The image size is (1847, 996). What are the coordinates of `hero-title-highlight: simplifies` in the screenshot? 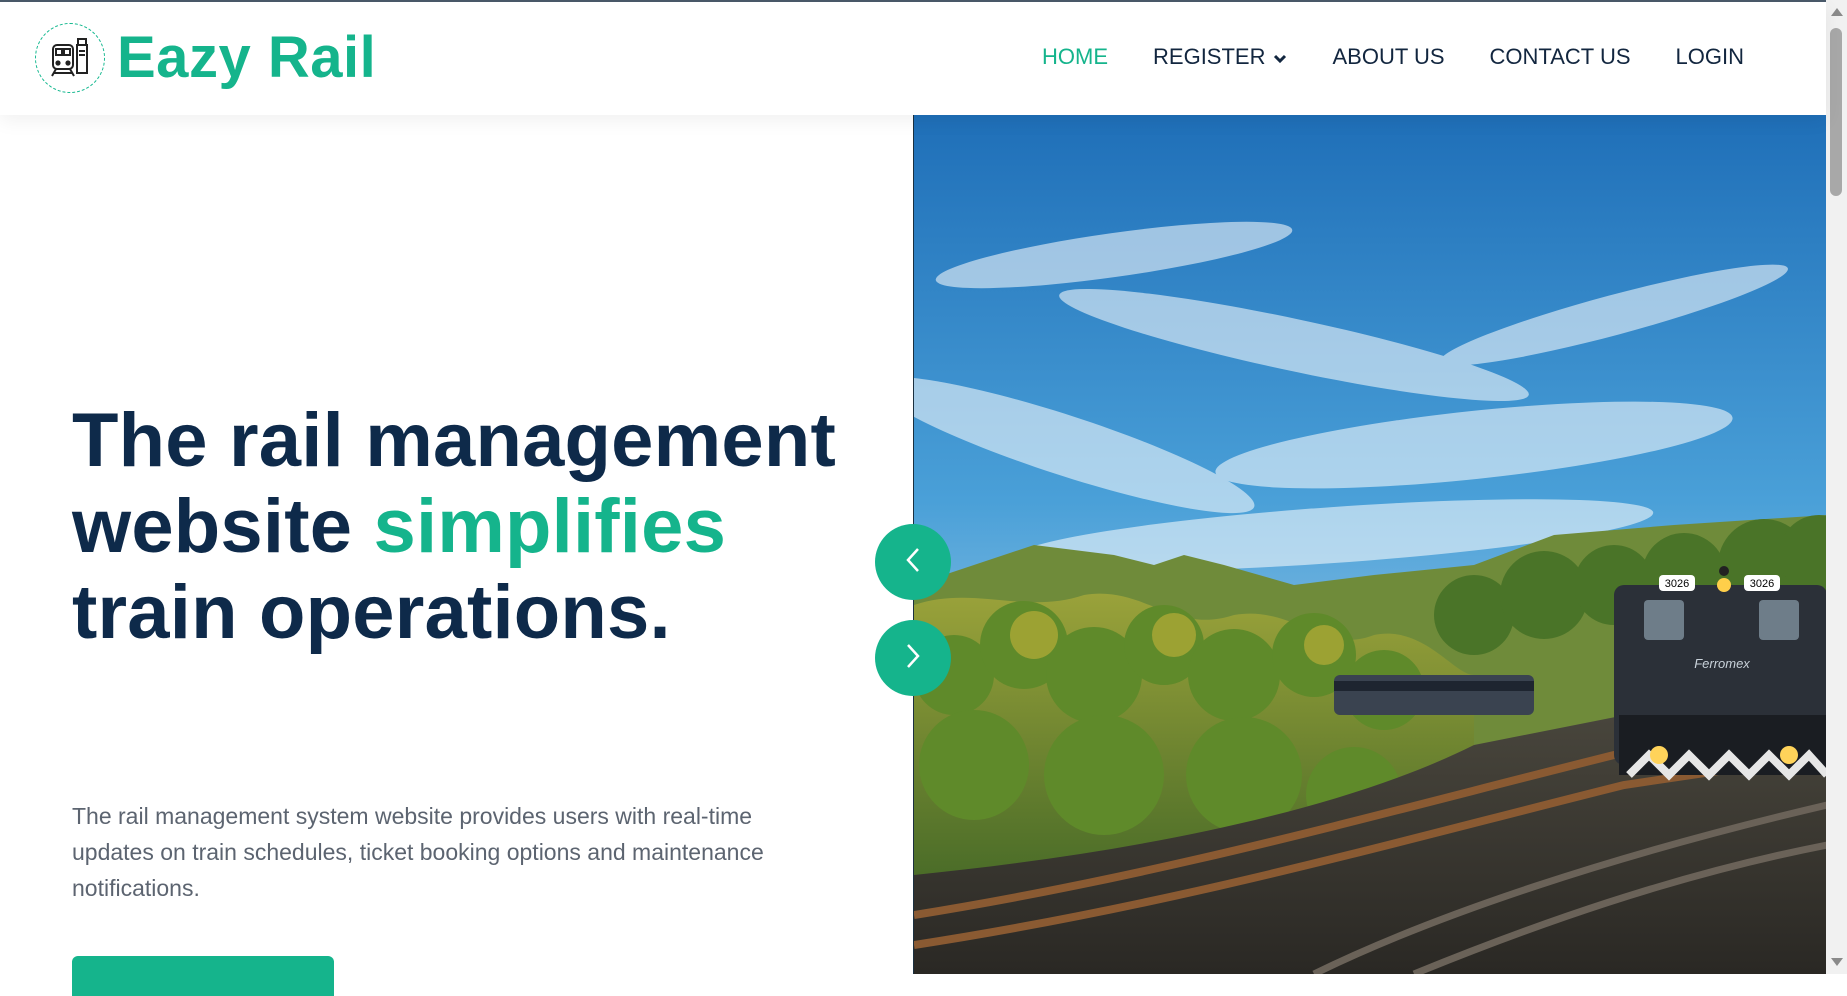 It's located at (550, 526).